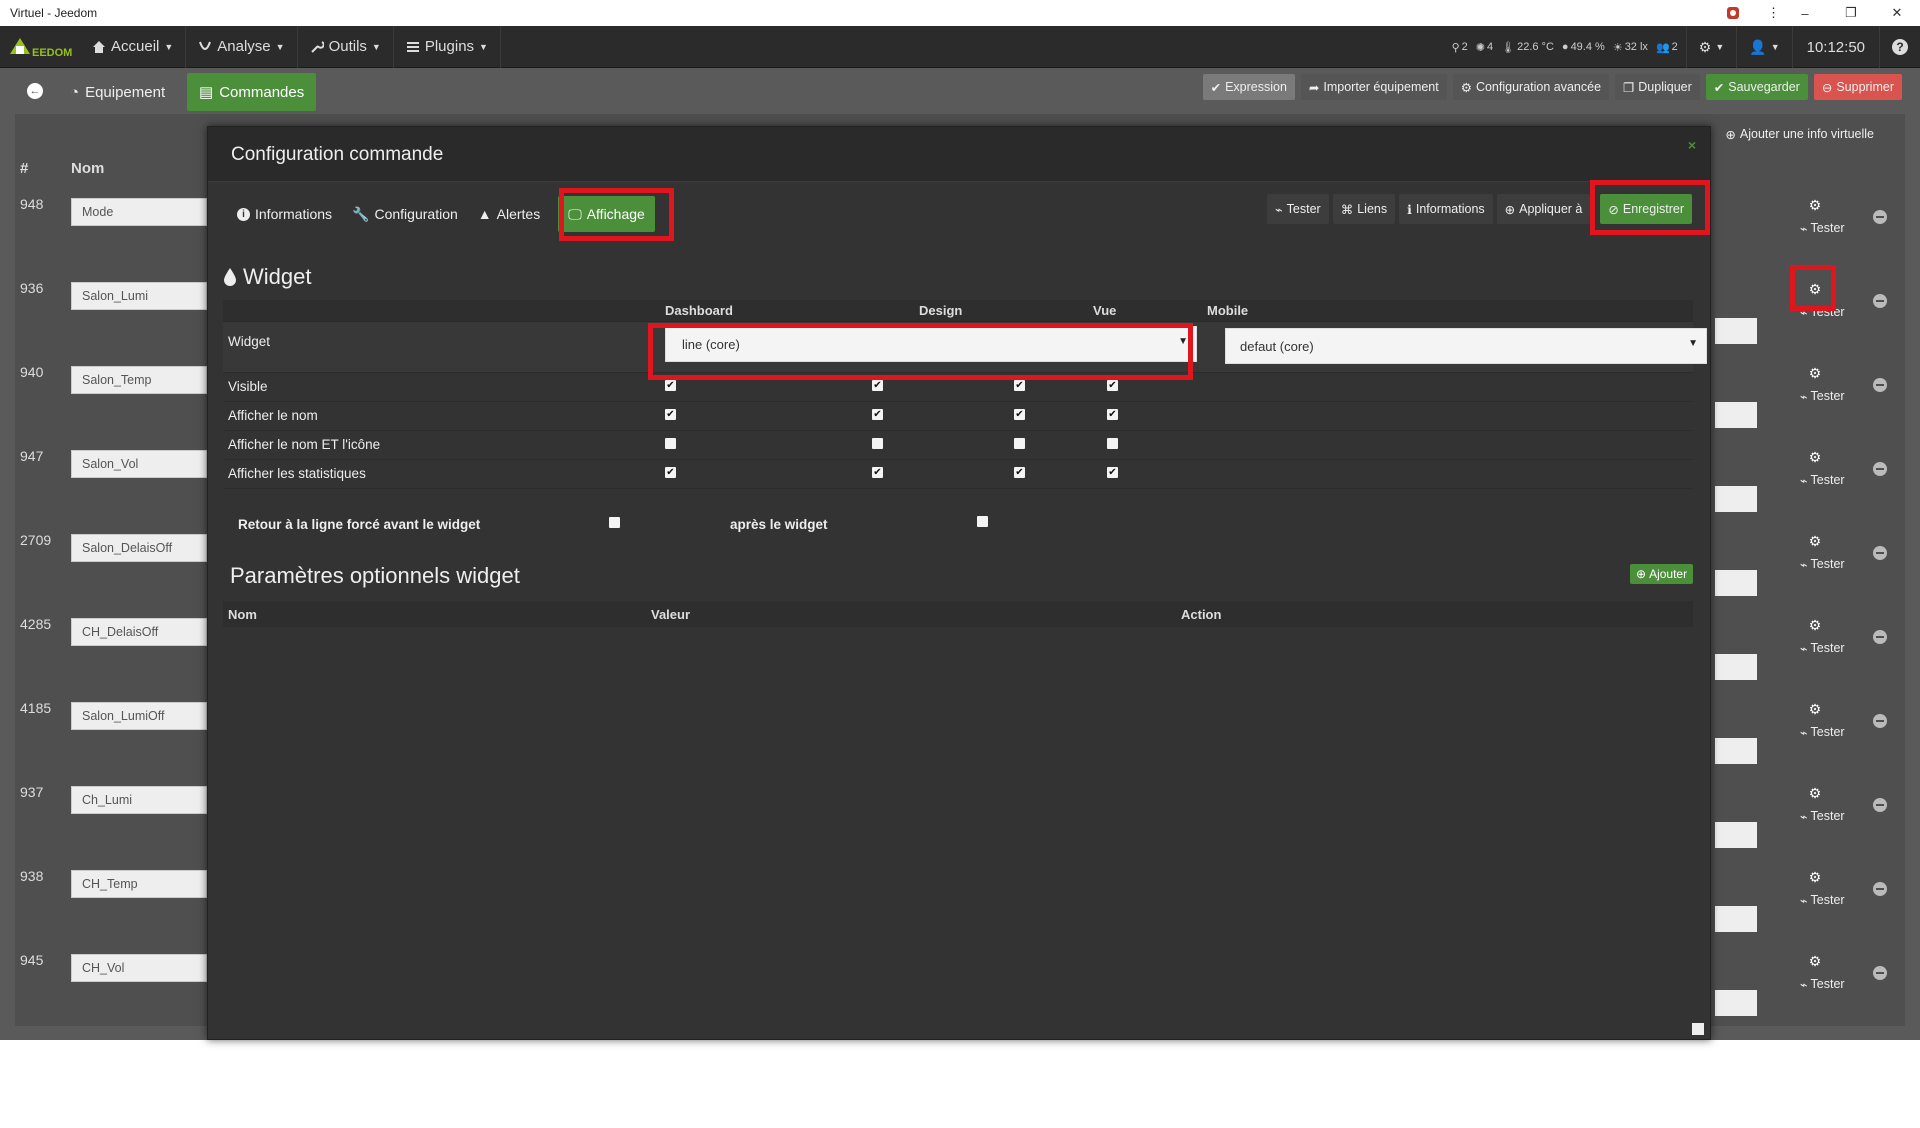 This screenshot has height=1128, width=1920. I want to click on add-virtual-info-button: ⊕ Ajouter une info virtuelle, so click(1799, 134).